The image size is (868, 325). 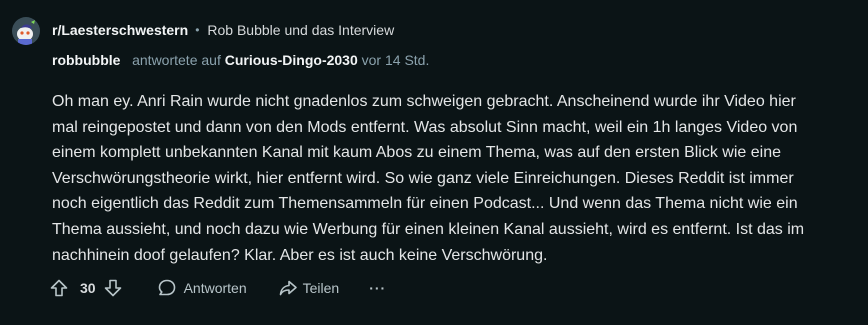 I want to click on reply-label: Antworten, so click(x=215, y=288).